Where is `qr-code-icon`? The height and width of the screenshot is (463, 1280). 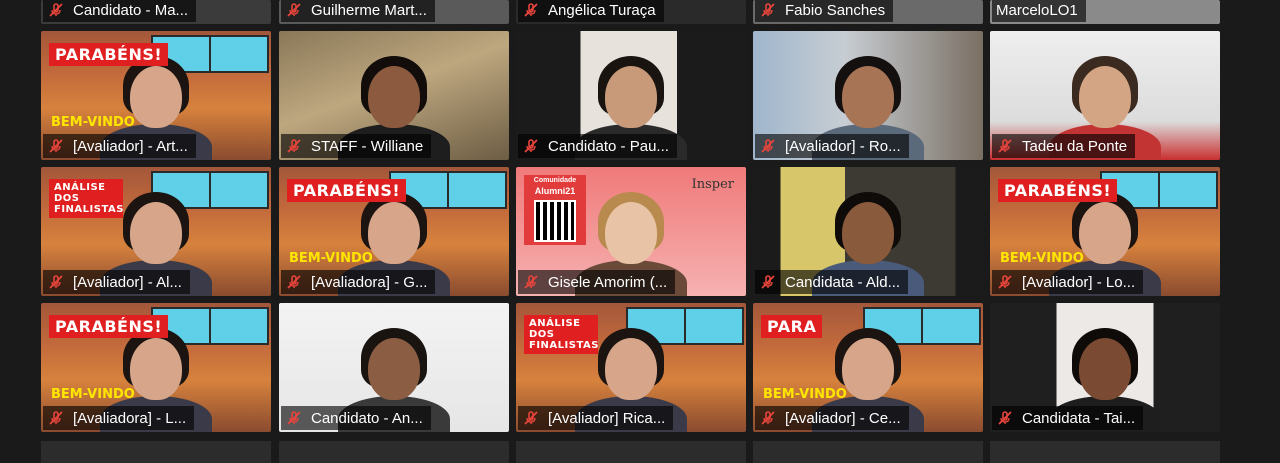 qr-code-icon is located at coordinates (555, 221).